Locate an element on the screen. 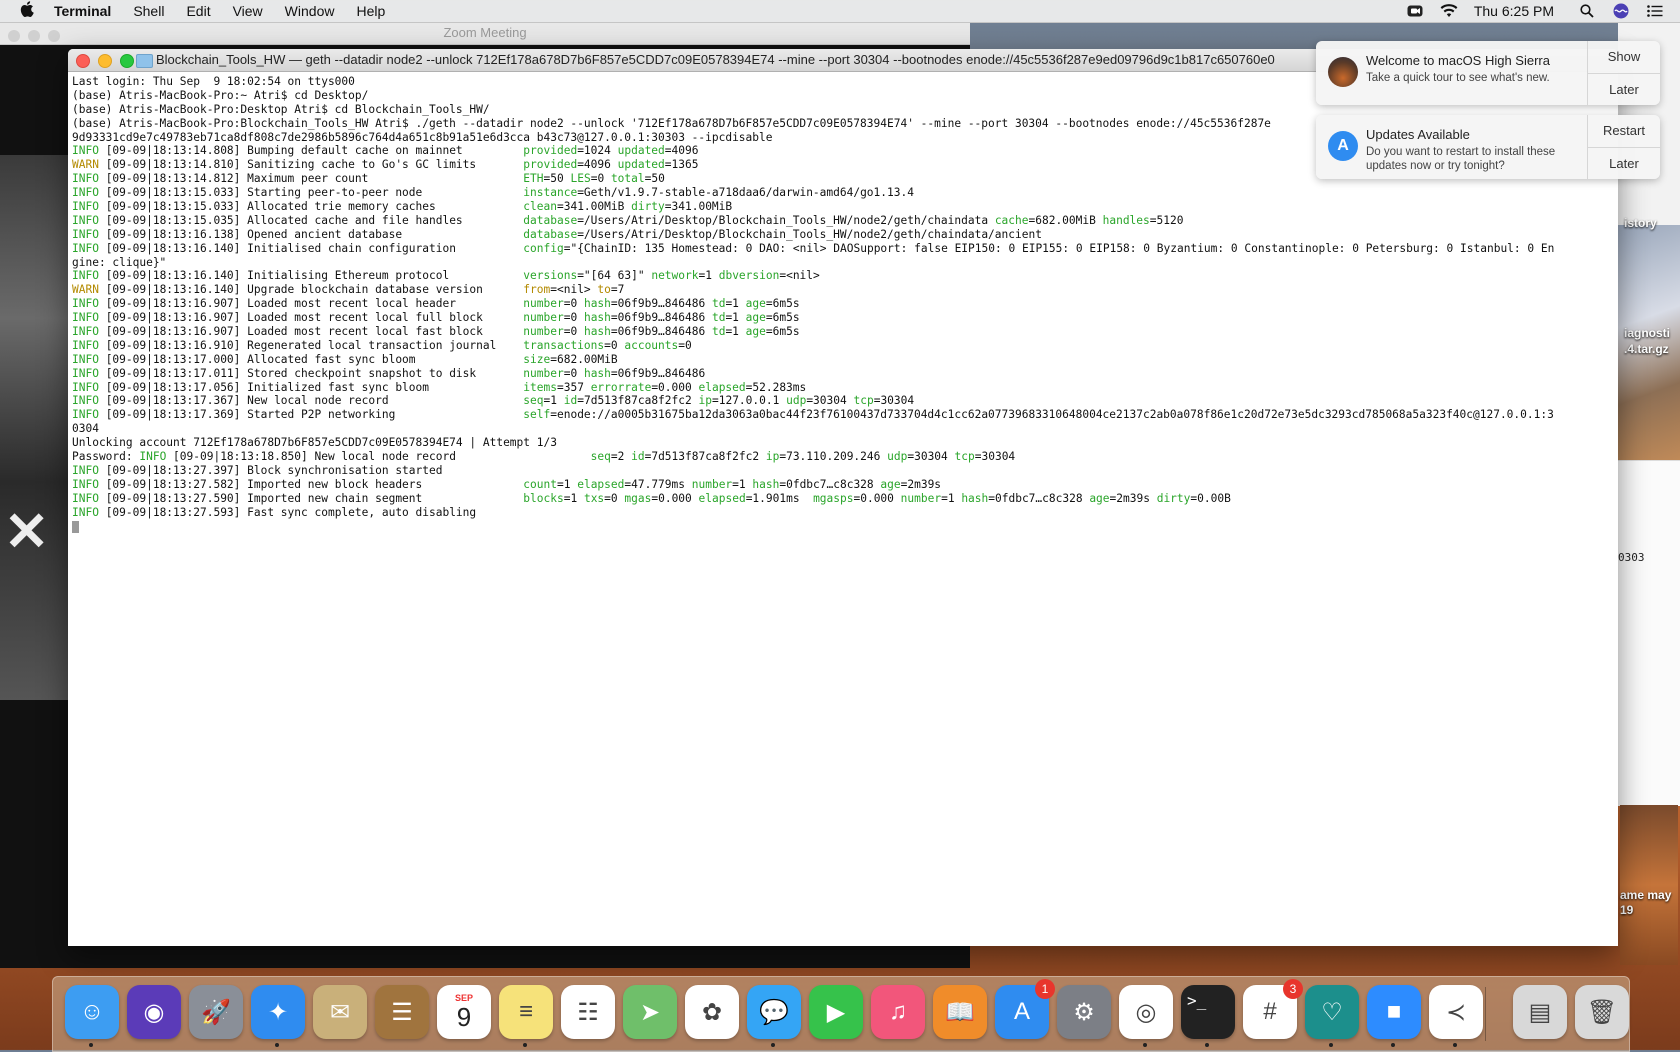 This screenshot has height=1052, width=1680. ibooks-icon: 📖 is located at coordinates (960, 1012).